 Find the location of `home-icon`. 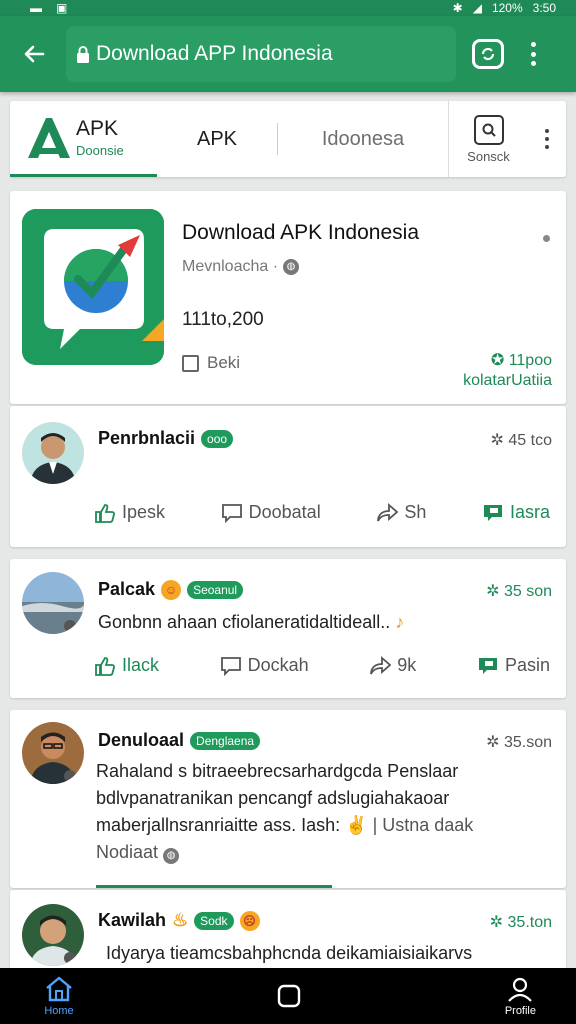

home-icon is located at coordinates (59, 989).